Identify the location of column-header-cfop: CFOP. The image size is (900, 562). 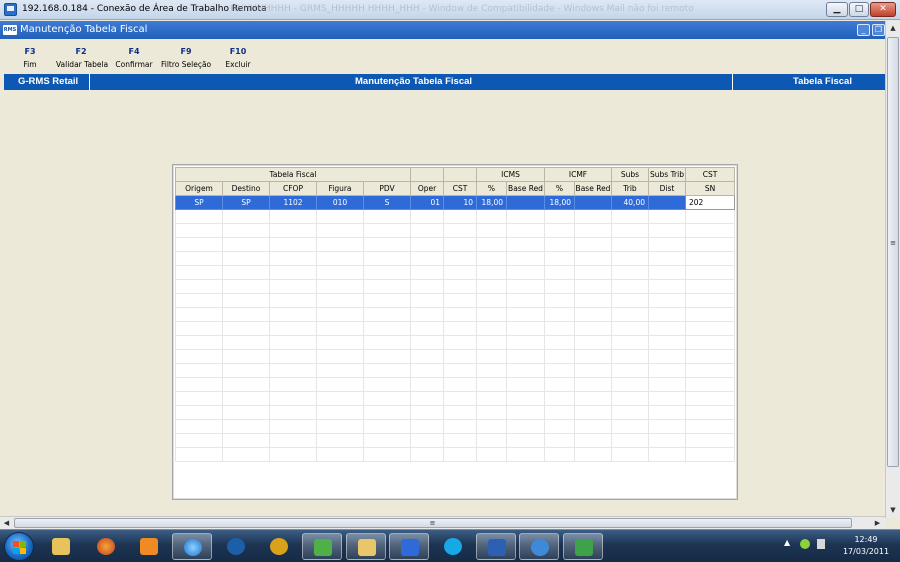
(293, 188).